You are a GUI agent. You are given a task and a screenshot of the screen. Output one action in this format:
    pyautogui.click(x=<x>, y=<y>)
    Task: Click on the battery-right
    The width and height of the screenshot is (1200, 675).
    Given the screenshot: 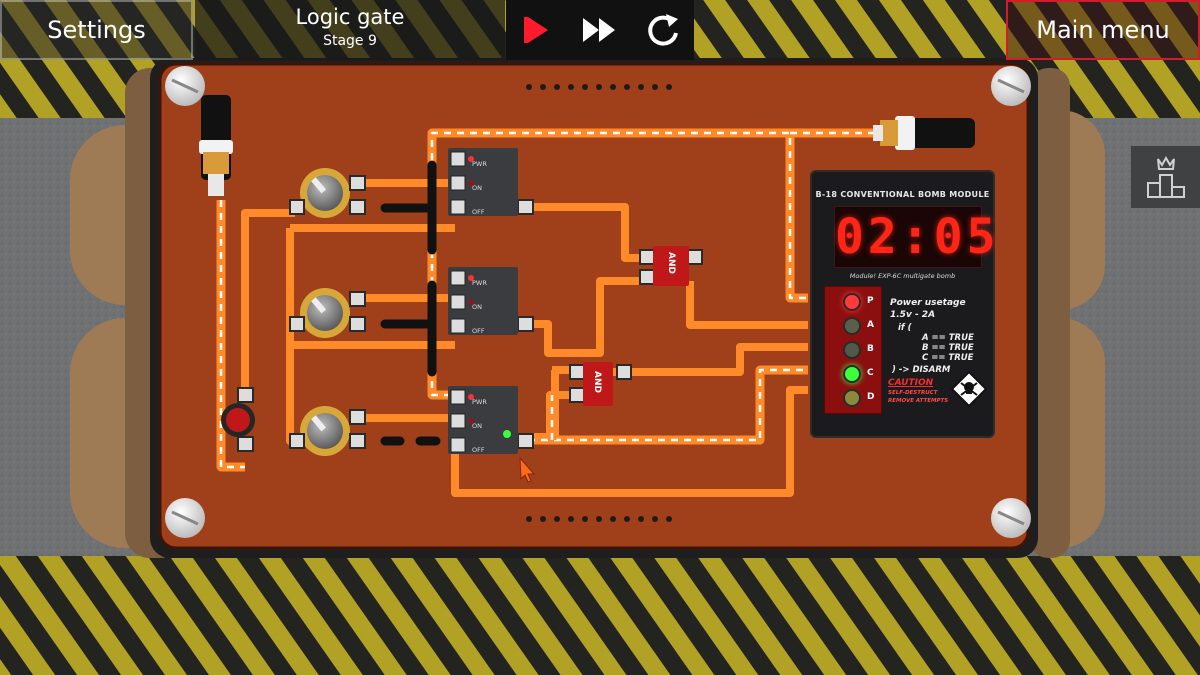 What is the action you would take?
    pyautogui.click(x=924, y=133)
    